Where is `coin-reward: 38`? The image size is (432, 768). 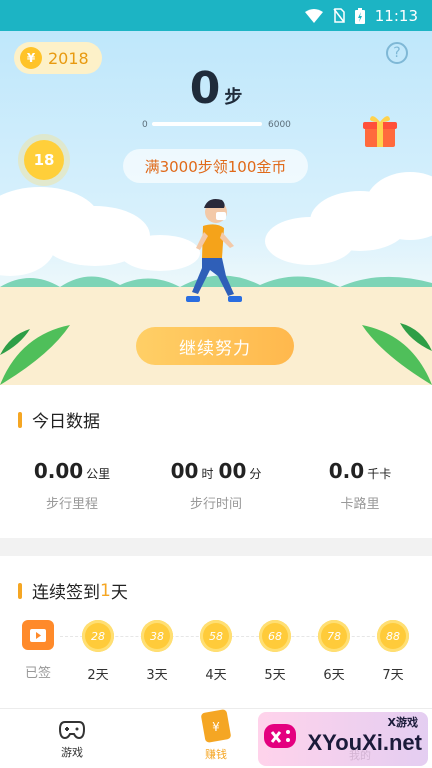
coin-reward: 38 is located at coordinates (157, 636).